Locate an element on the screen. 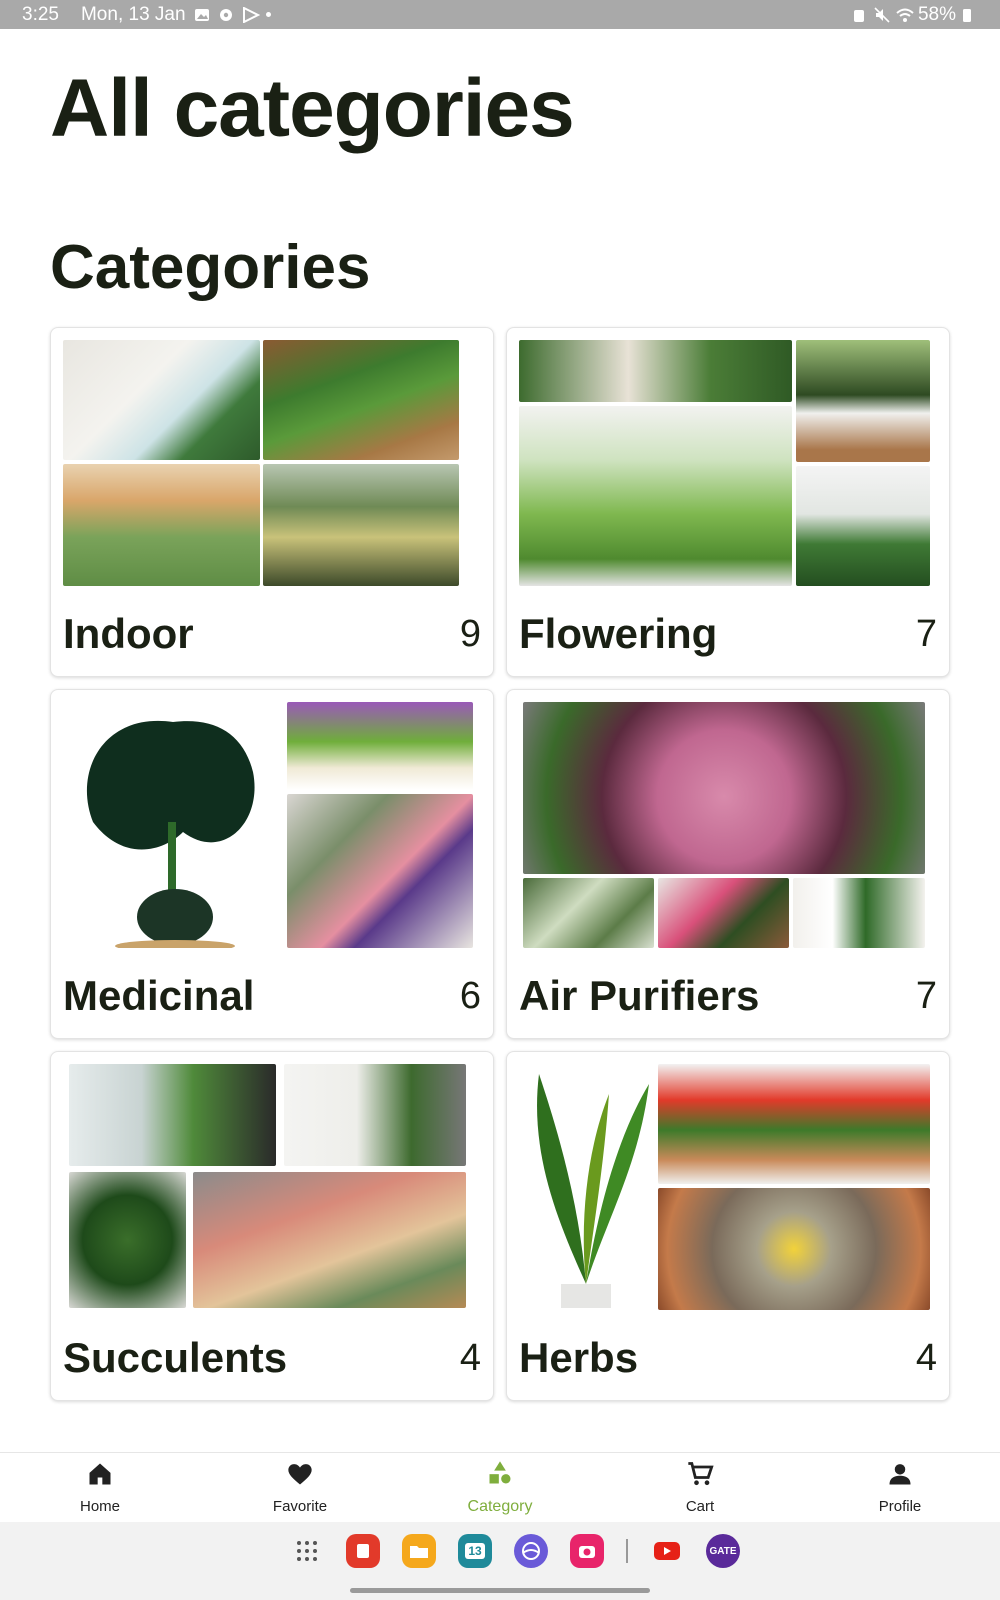 Image resolution: width=1000 pixels, height=1600 pixels. browser-app-icon is located at coordinates (531, 1551).